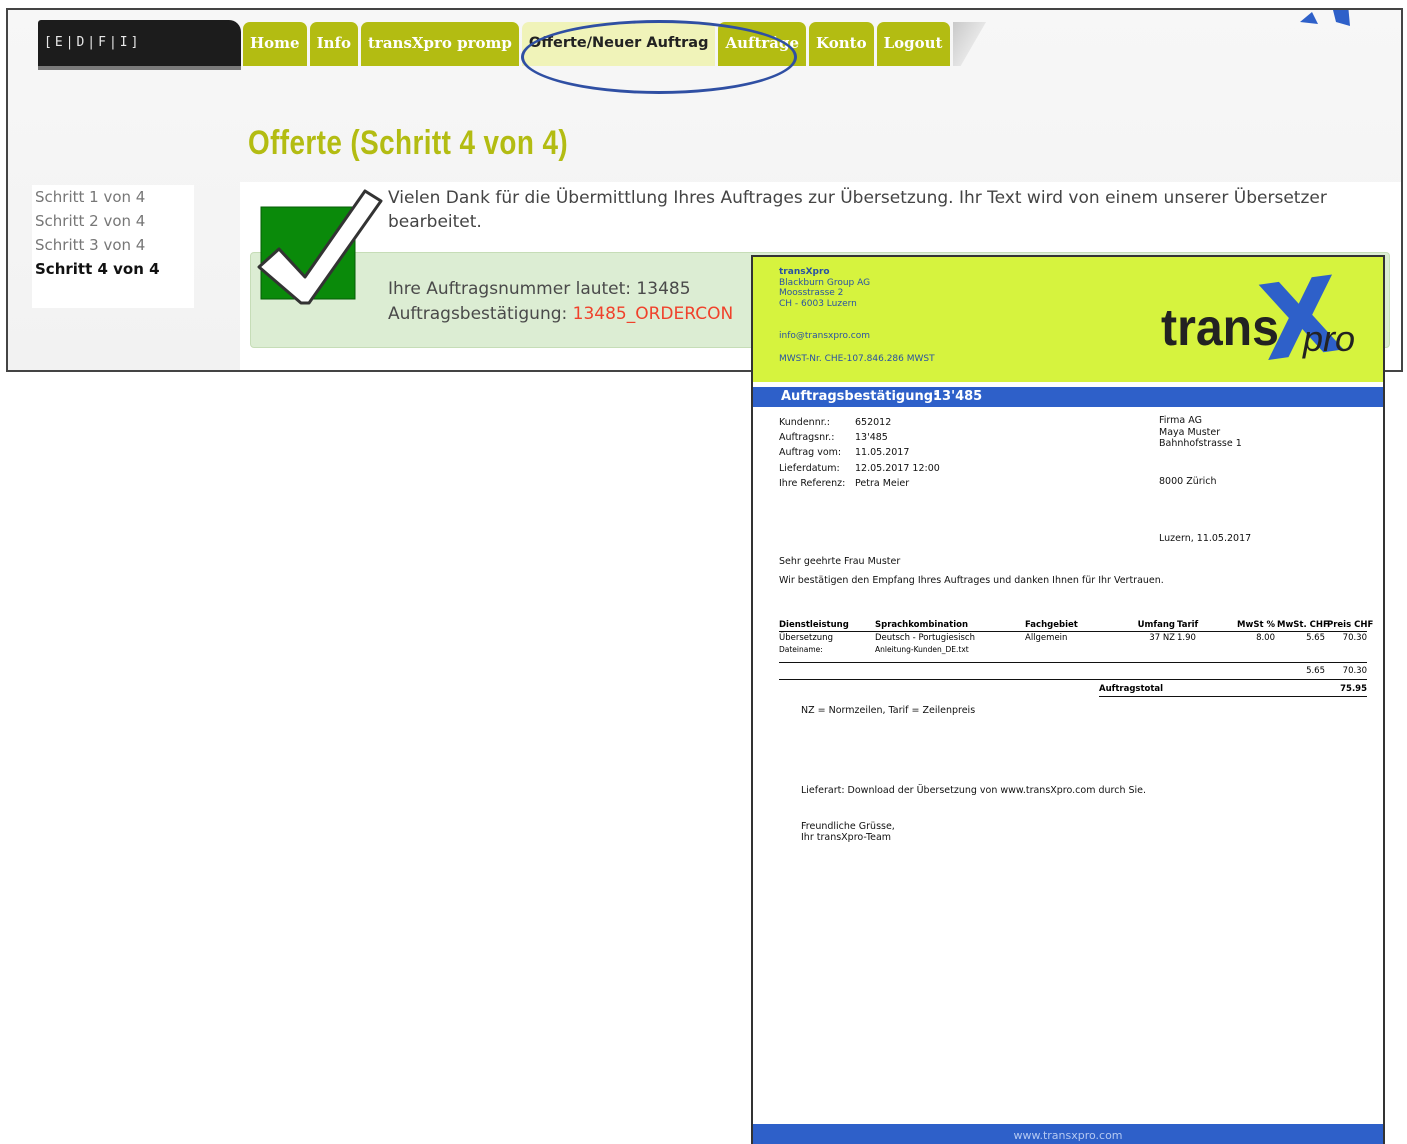 This screenshot has height=1144, width=1407. What do you see at coordinates (1205, 538) in the screenshot?
I see `place-date: Luzern, 11.05.2017` at bounding box center [1205, 538].